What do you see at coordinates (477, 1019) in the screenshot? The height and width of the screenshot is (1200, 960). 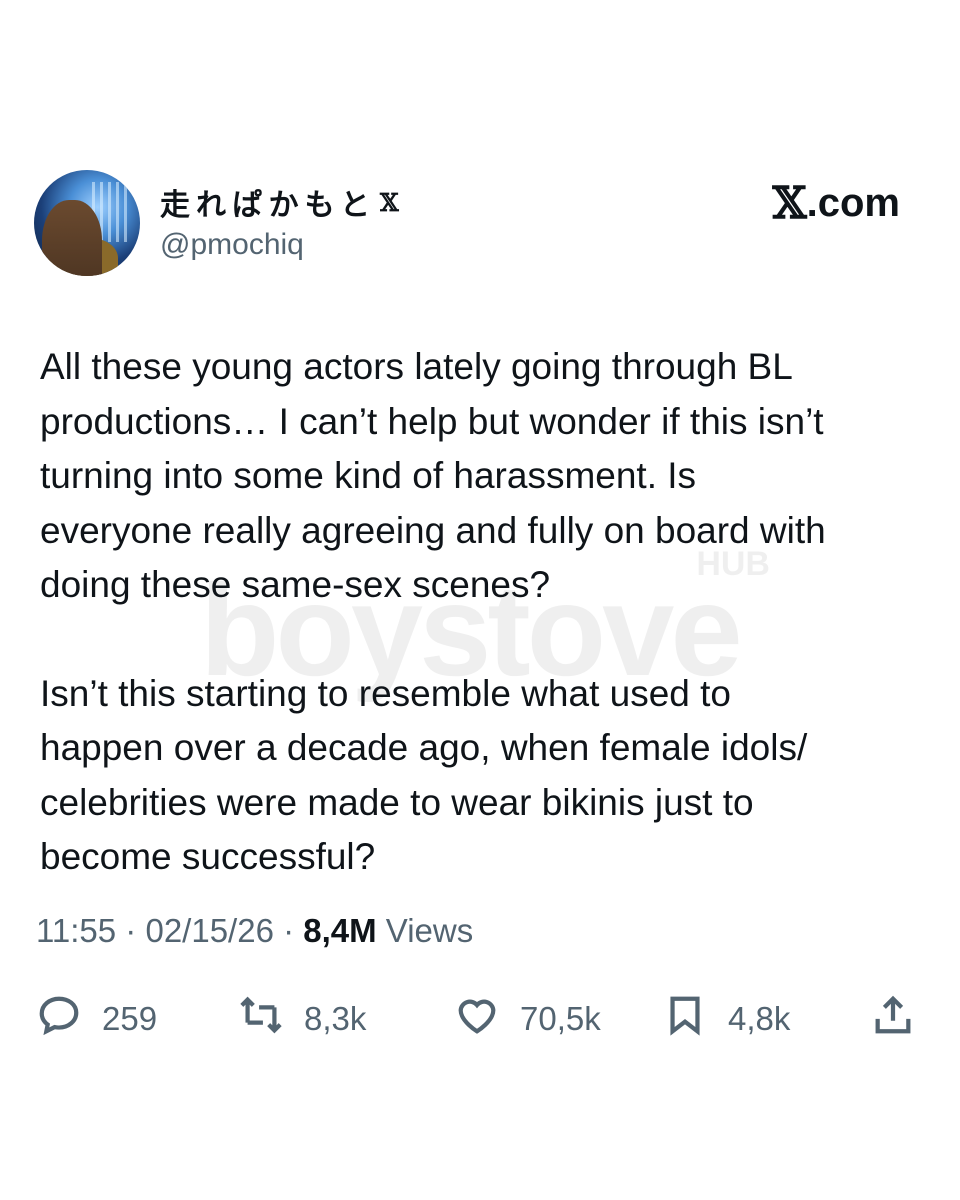 I see `heart-icon` at bounding box center [477, 1019].